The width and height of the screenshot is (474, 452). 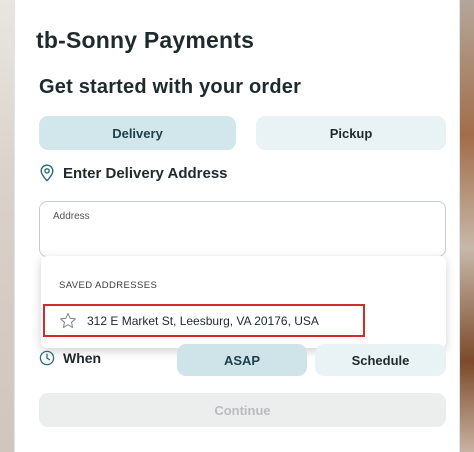 I want to click on pickup-button: Pickup, so click(x=351, y=133).